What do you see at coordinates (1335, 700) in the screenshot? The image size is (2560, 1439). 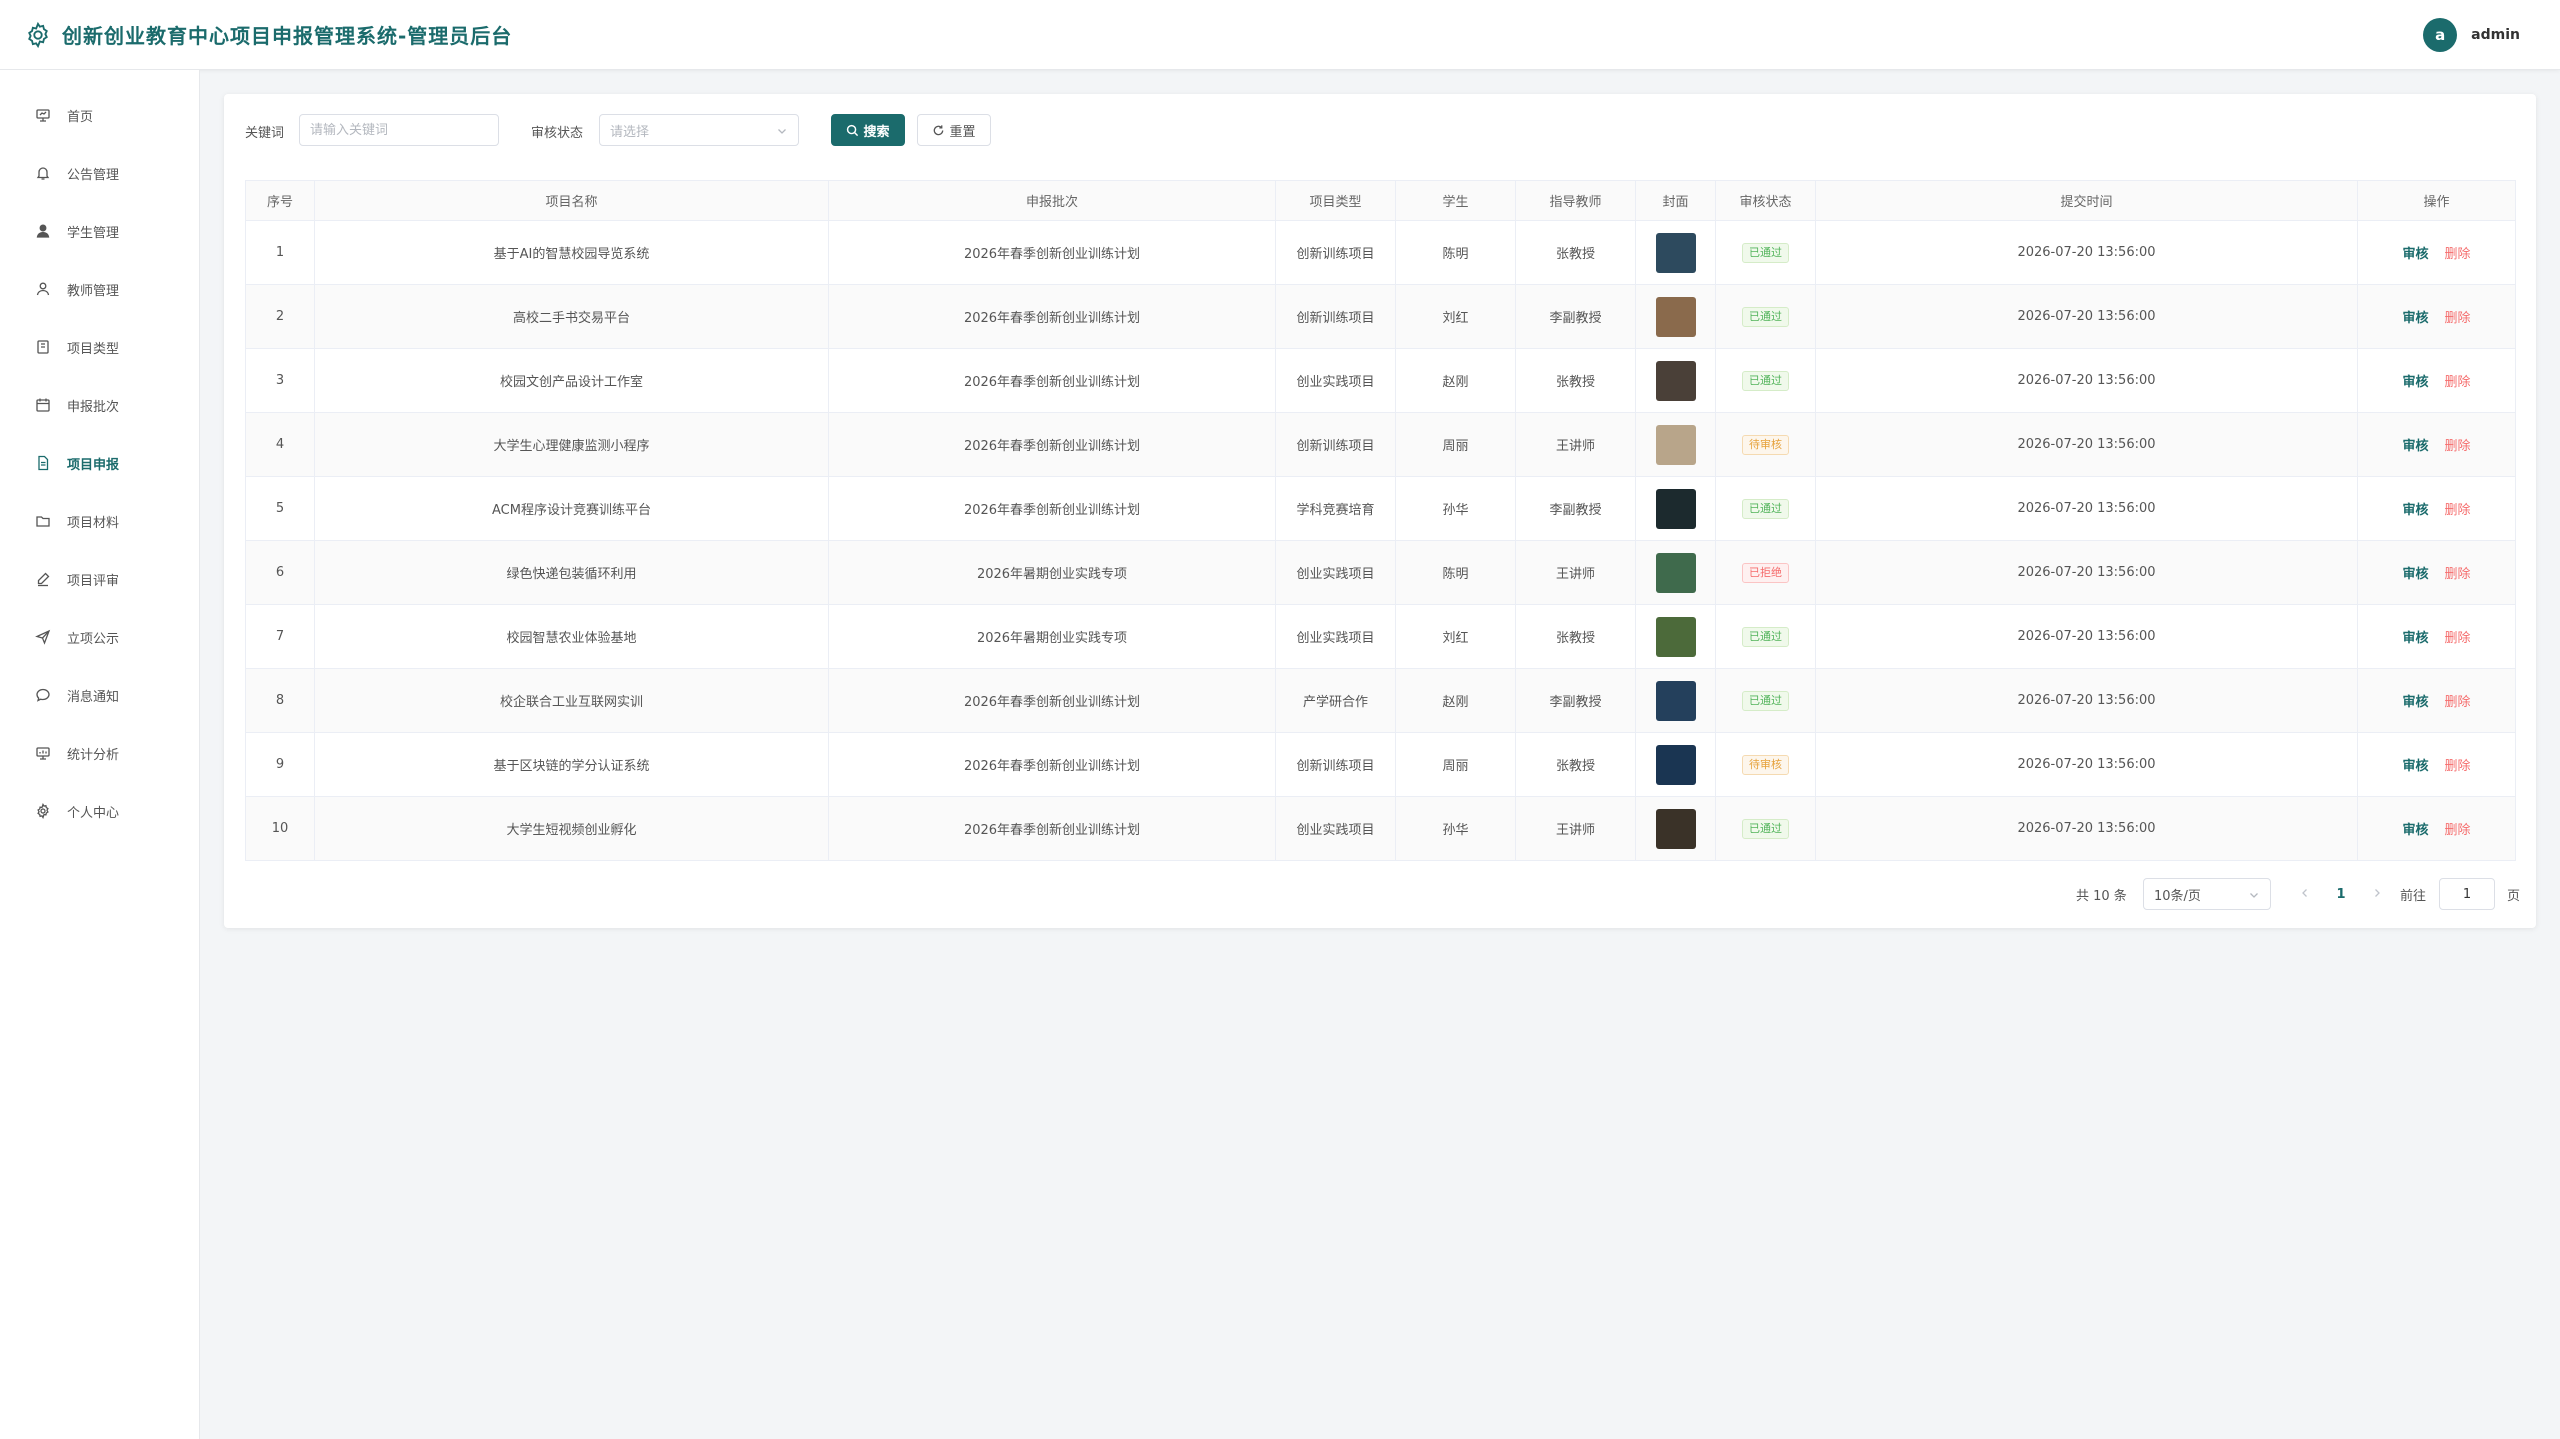 I see `cell-type: 产学研合作` at bounding box center [1335, 700].